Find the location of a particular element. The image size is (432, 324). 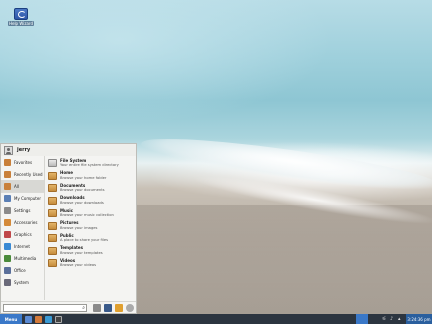

recent-icon is located at coordinates (7, 174).